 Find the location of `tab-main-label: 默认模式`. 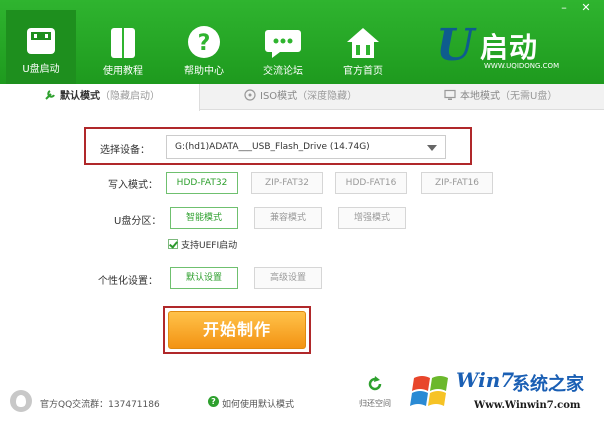

tab-main-label: 默认模式 is located at coordinates (80, 96).